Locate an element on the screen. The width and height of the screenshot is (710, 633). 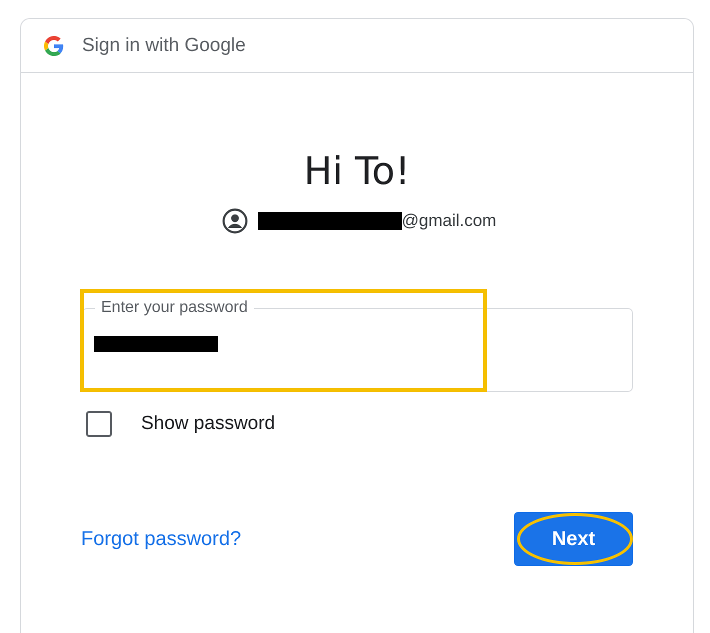
forgot-password-link: Forgot password? is located at coordinates (161, 539).